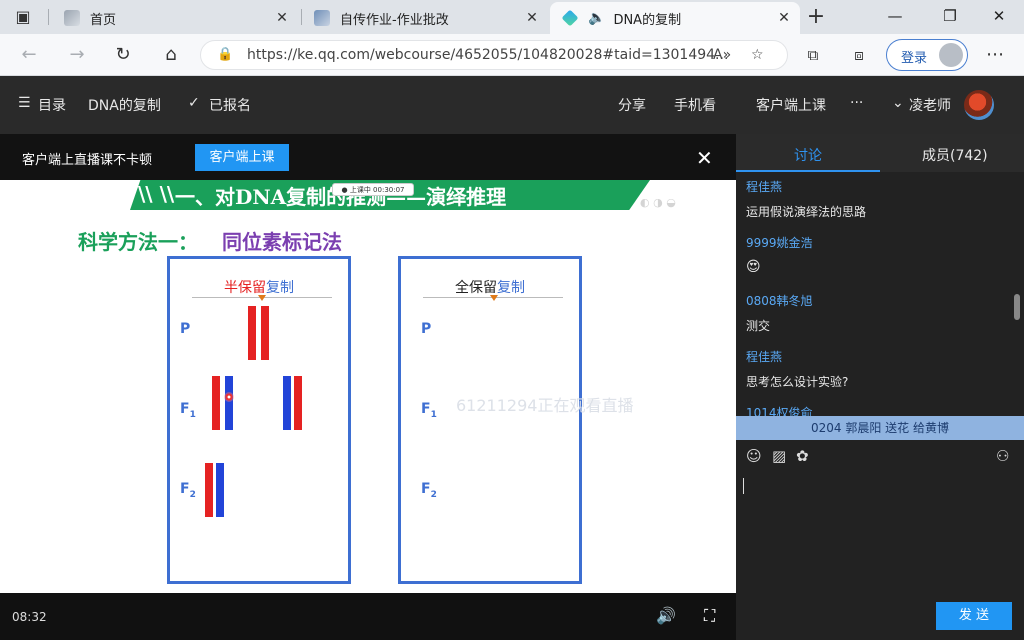  What do you see at coordinates (123, 55) in the screenshot?
I see `refresh-icon: ↻` at bounding box center [123, 55].